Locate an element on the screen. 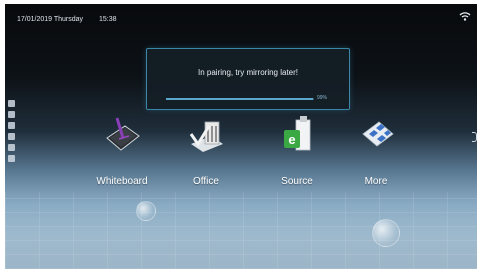 The width and height of the screenshot is (483, 275). wifi-icon is located at coordinates (465, 16).